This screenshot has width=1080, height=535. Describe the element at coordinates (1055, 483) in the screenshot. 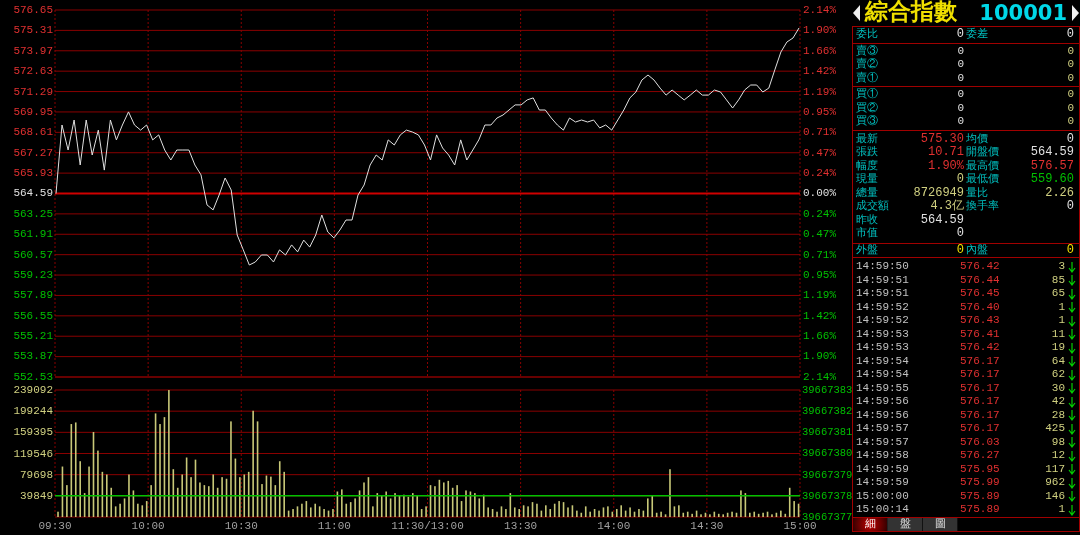

I see `tick-volume: 962` at that location.